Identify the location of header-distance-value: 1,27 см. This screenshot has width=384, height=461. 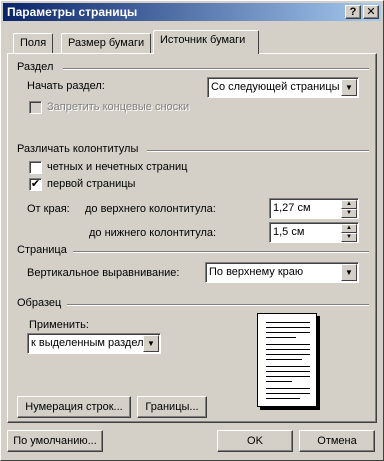
(292, 208).